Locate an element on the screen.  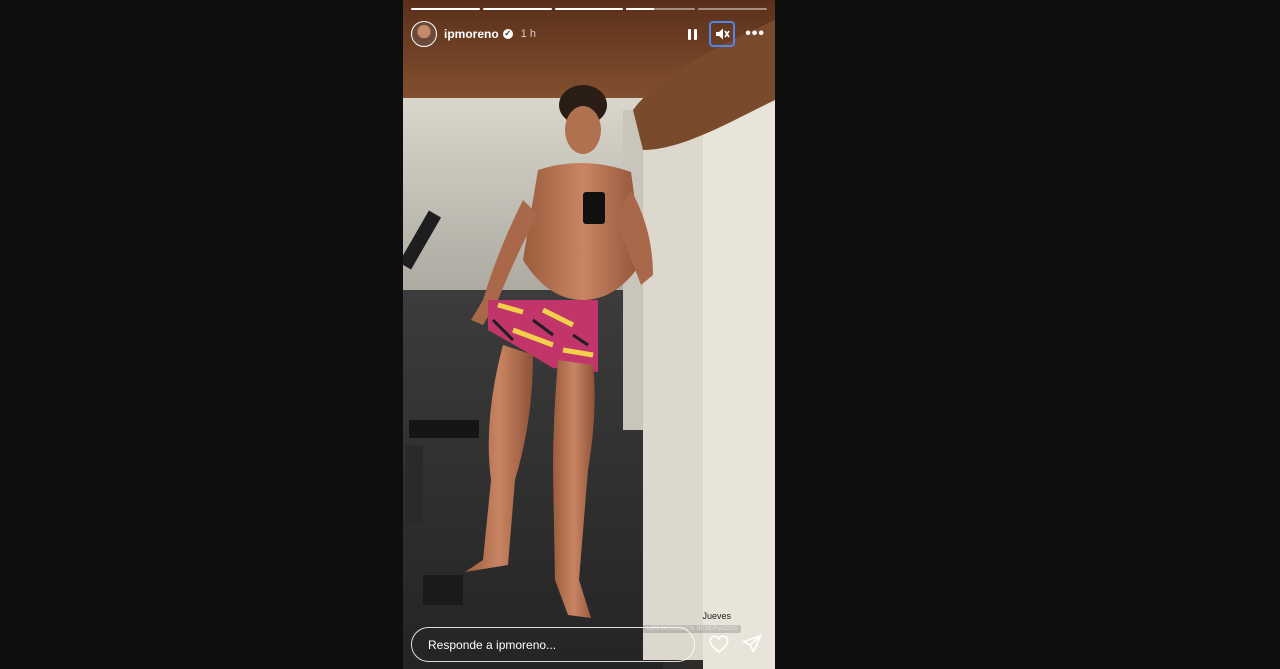
more-options-icon: ••• is located at coordinates (755, 34).